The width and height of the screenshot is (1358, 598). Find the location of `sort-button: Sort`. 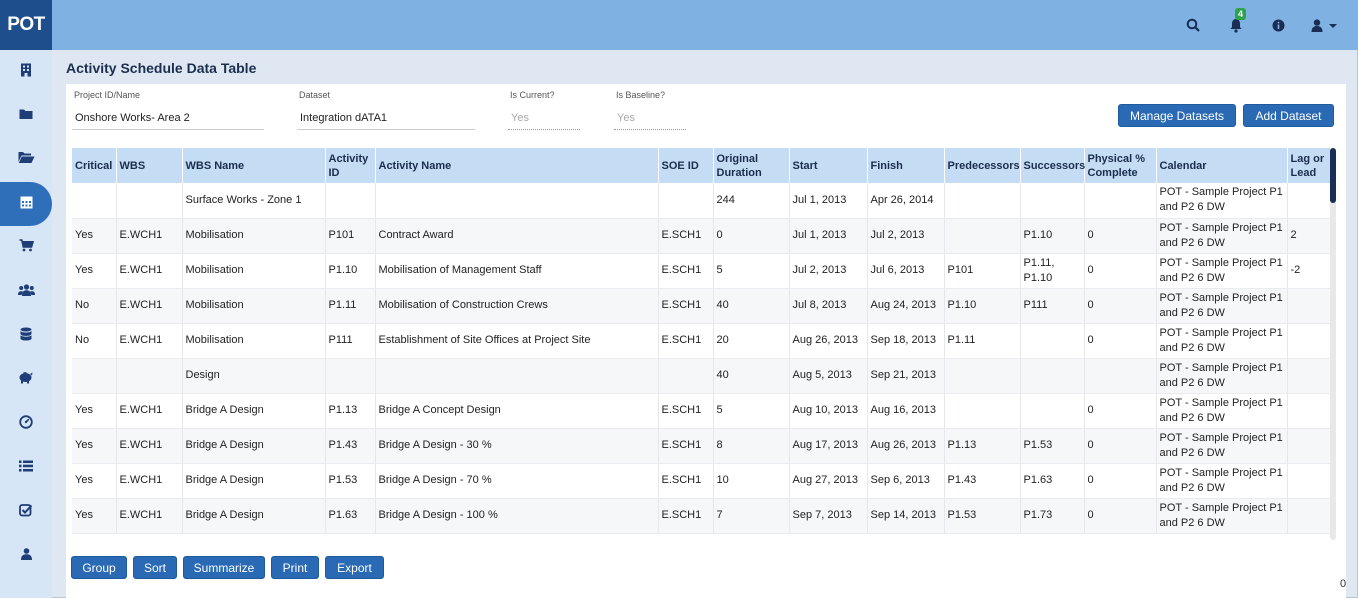

sort-button: Sort is located at coordinates (155, 567).